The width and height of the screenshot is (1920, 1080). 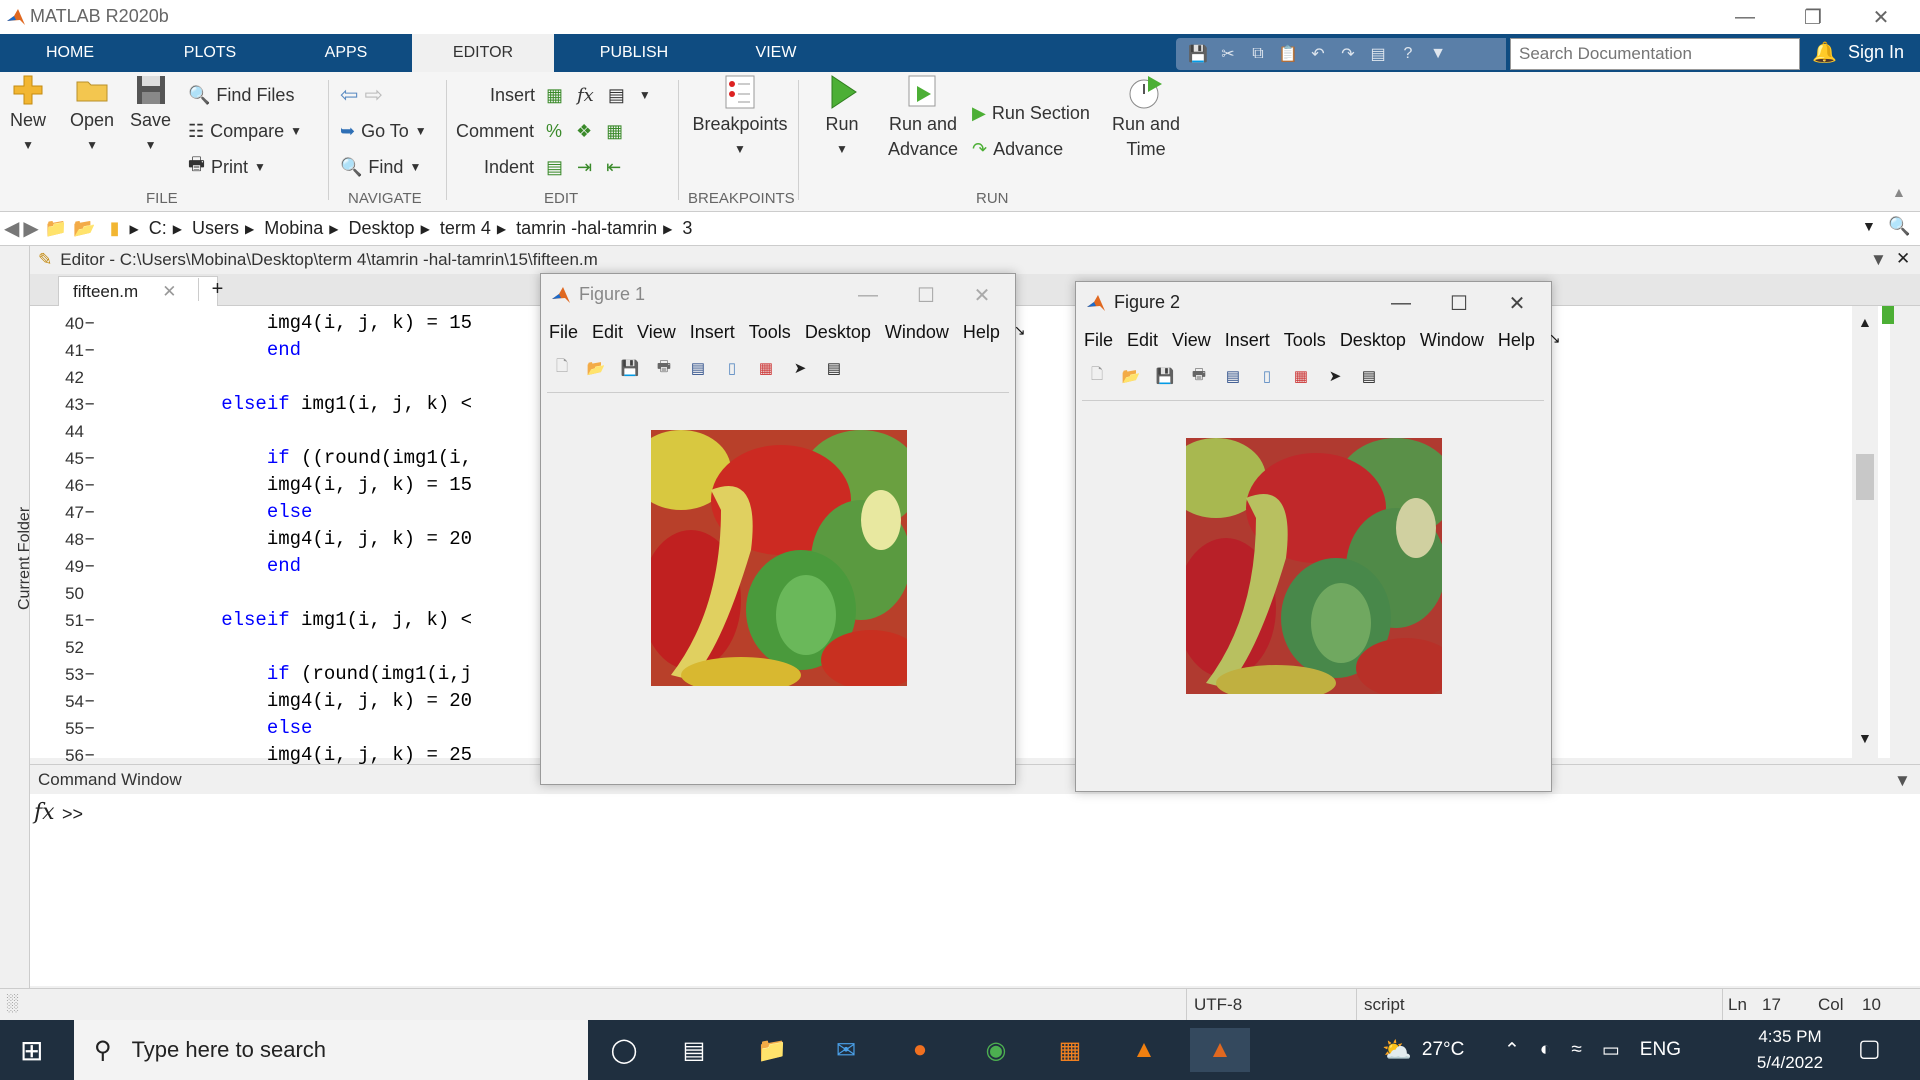 I want to click on compare-button: ☷ Compare ▼, so click(x=245, y=131).